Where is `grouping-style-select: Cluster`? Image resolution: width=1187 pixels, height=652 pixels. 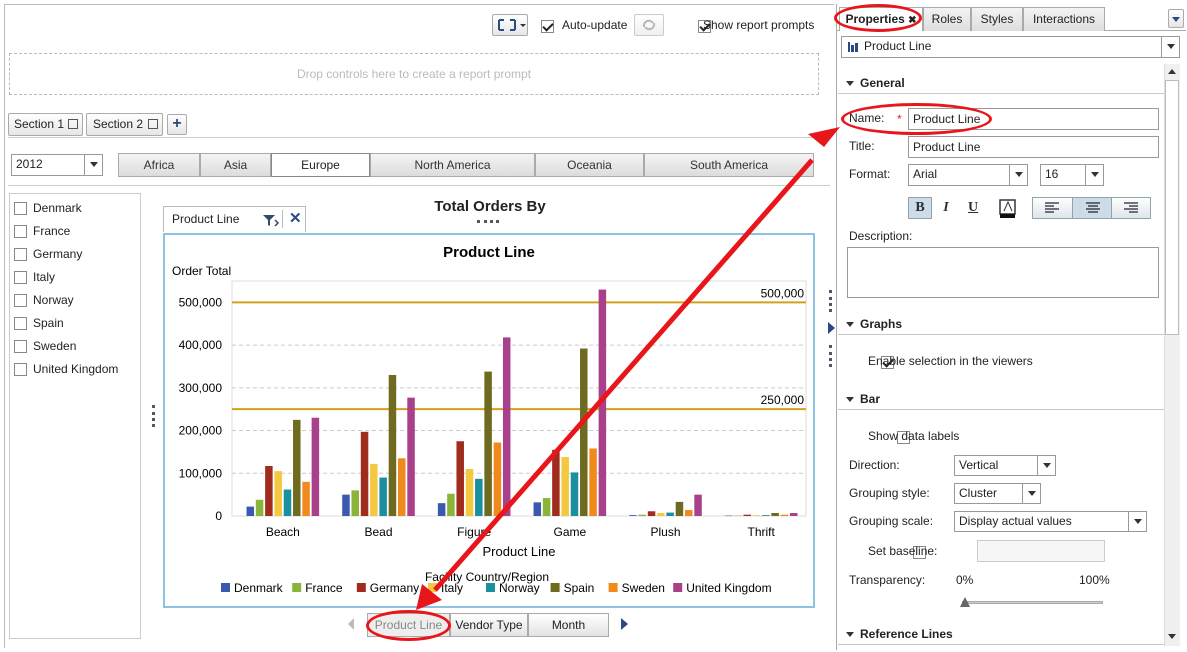 grouping-style-select: Cluster is located at coordinates (997, 493).